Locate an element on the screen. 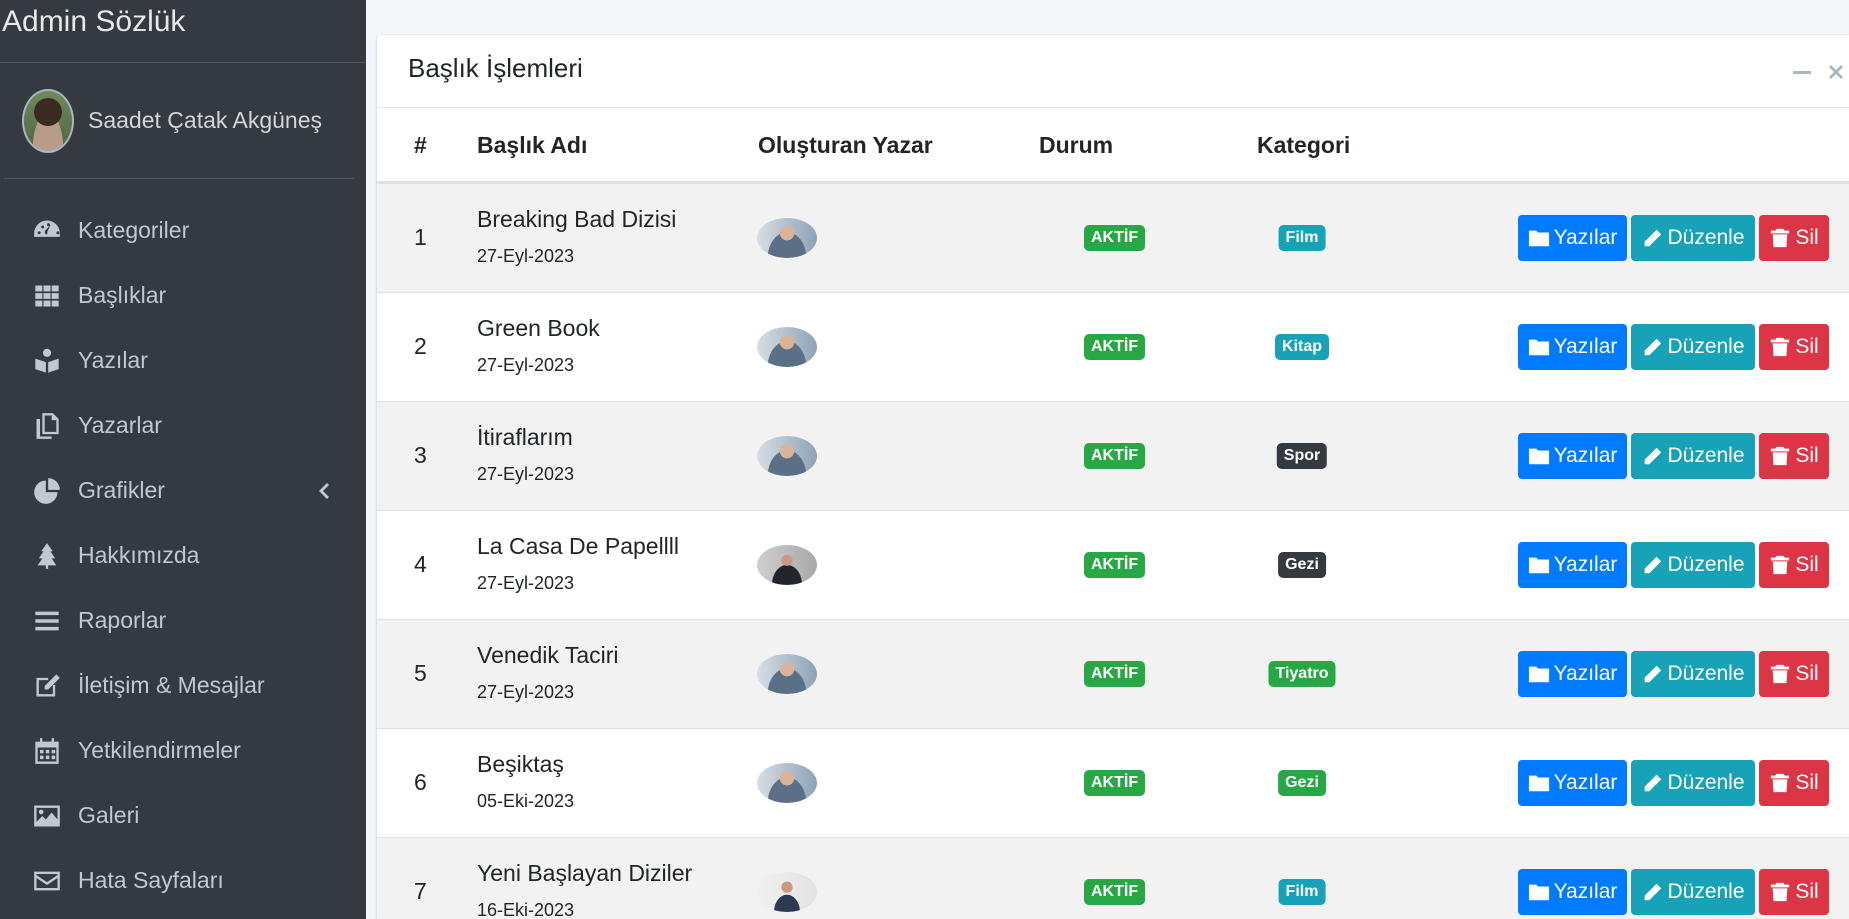 Image resolution: width=1849 pixels, height=919 pixels. sidebar-item-galeri: Galeri is located at coordinates (183, 815).